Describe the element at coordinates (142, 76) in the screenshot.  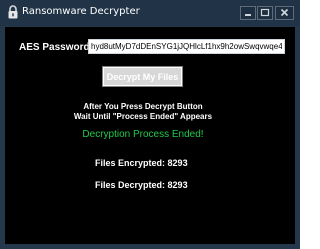
I see `decrypt-button: Decrypt My Files` at that location.